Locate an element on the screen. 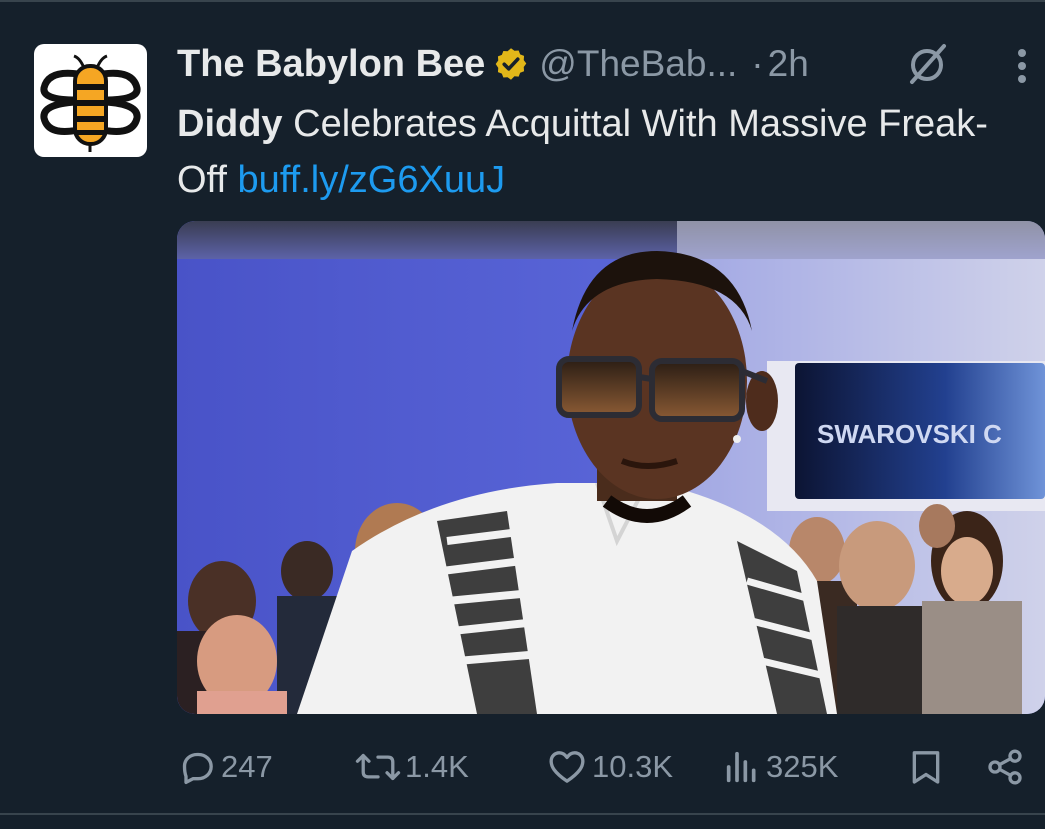 The width and height of the screenshot is (1045, 829). share-button is located at coordinates (1005, 767).